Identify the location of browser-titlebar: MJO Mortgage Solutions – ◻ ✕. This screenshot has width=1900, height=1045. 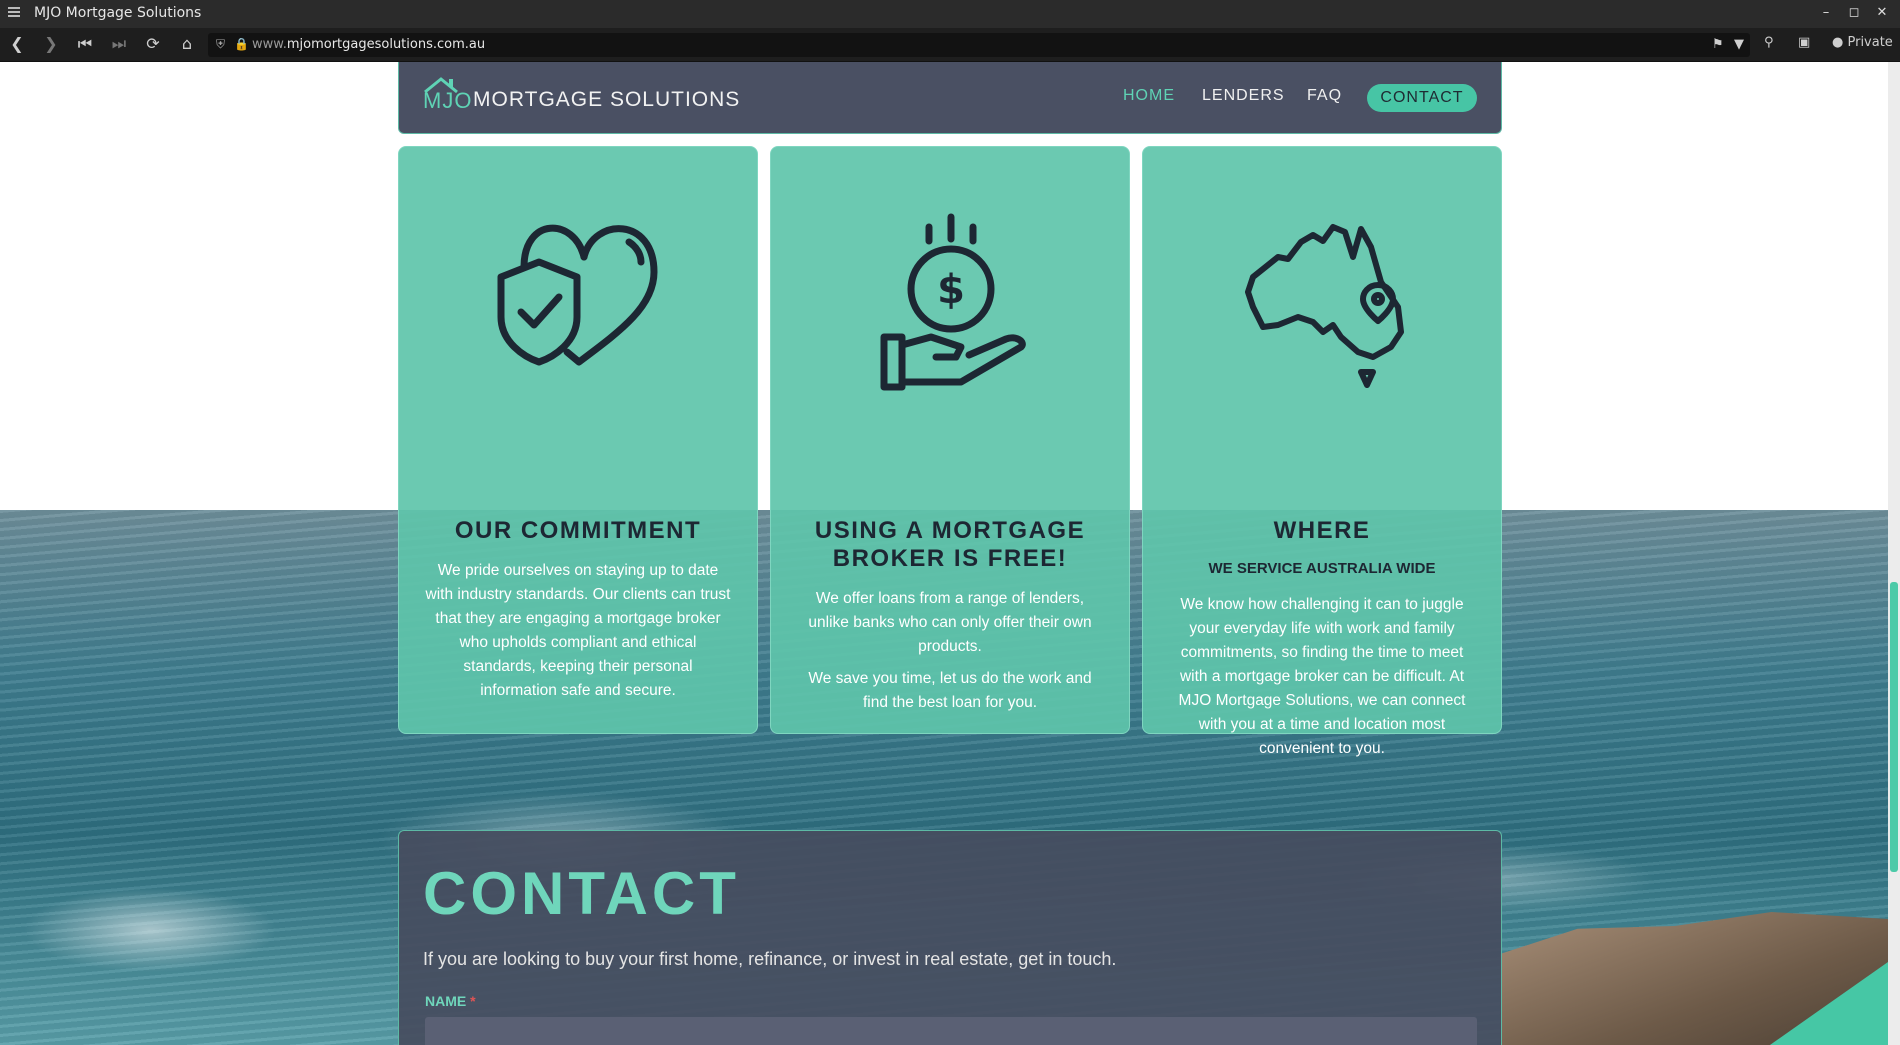
(950, 14).